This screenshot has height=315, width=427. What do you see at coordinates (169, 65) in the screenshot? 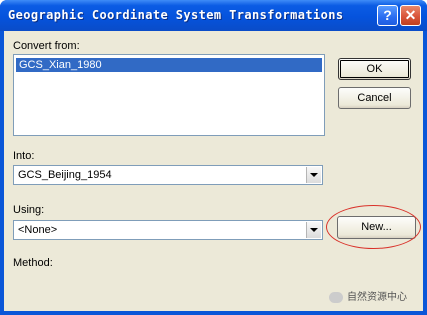
I see `list-item: GCS_Xian_1980` at bounding box center [169, 65].